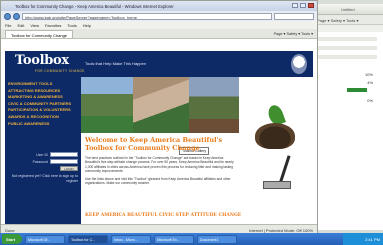 This screenshot has width=383, height=245. What do you see at coordinates (116, 63) in the screenshot?
I see `site-tagline: Tools that Help Make This Happen` at bounding box center [116, 63].